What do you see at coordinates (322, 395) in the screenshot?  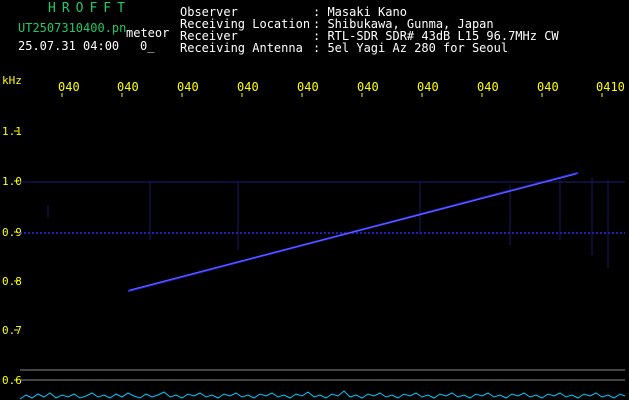 I see `noise-floor` at bounding box center [322, 395].